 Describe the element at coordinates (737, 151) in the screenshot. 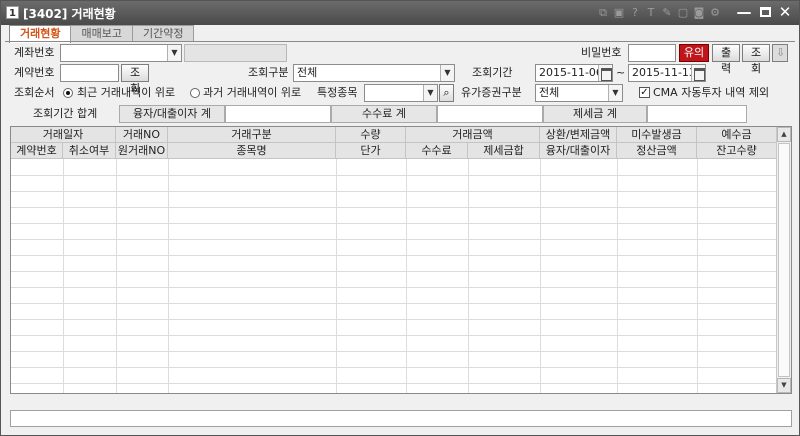

I see `col-balance-qty: 잔고수량` at that location.